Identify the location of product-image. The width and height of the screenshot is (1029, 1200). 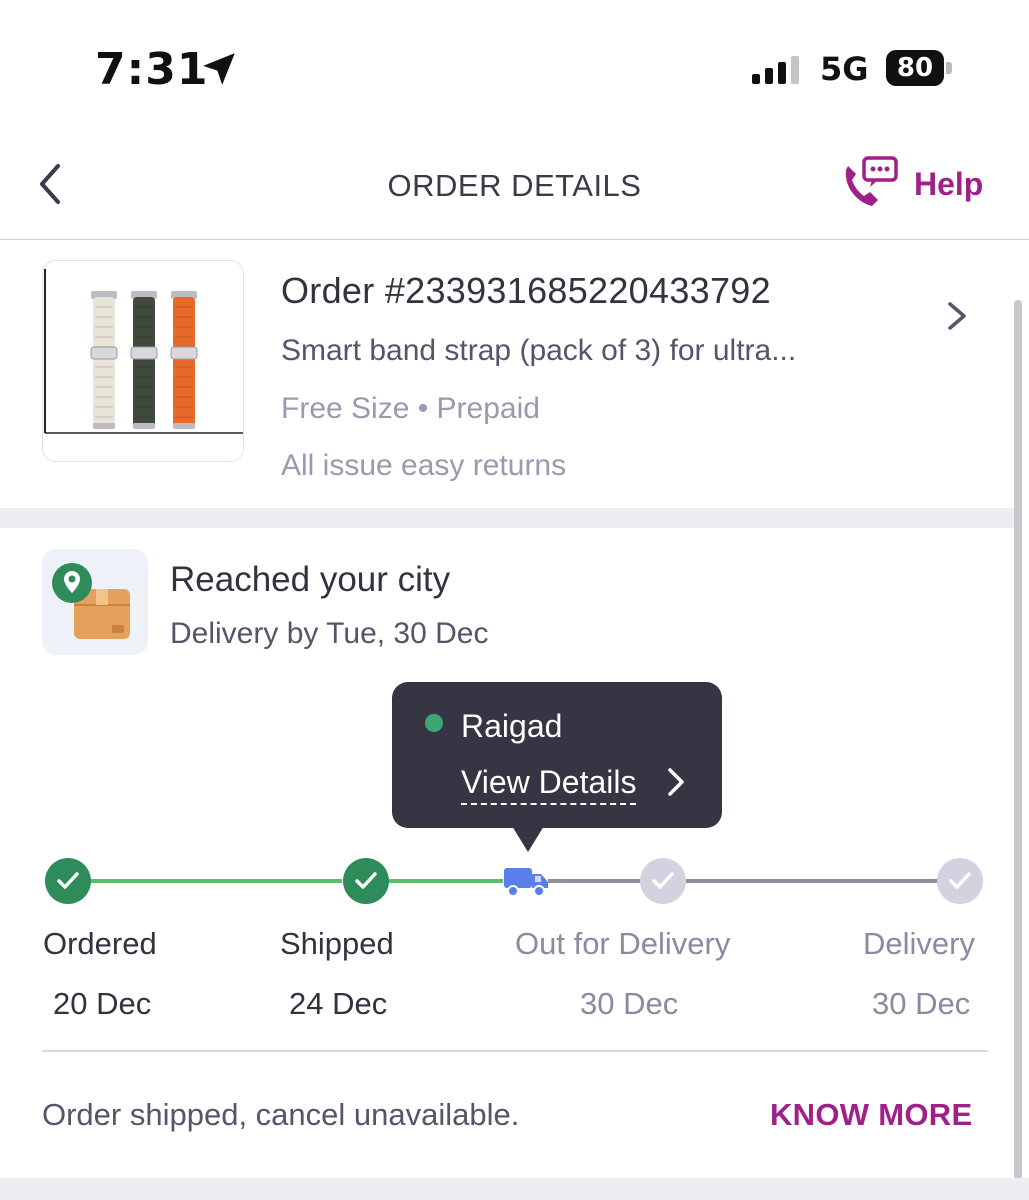
(143, 361).